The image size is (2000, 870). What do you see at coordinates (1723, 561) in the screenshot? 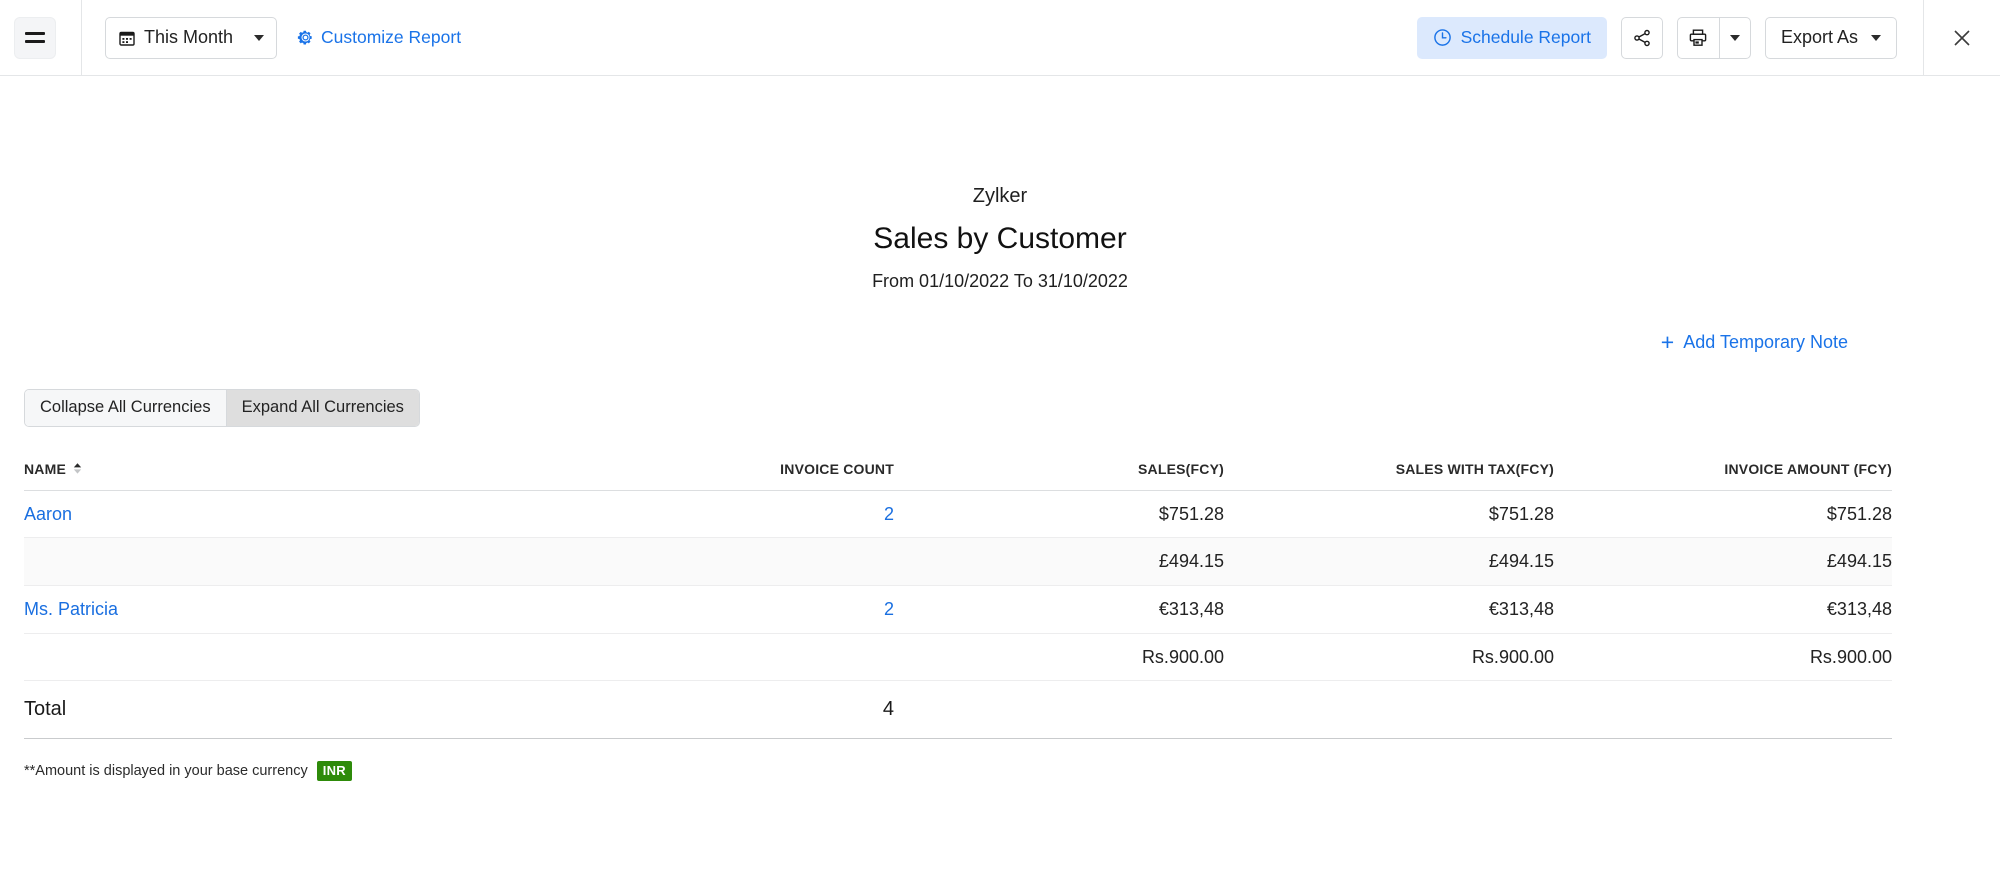
I see `cell-invoice-amount: £494.15` at bounding box center [1723, 561].